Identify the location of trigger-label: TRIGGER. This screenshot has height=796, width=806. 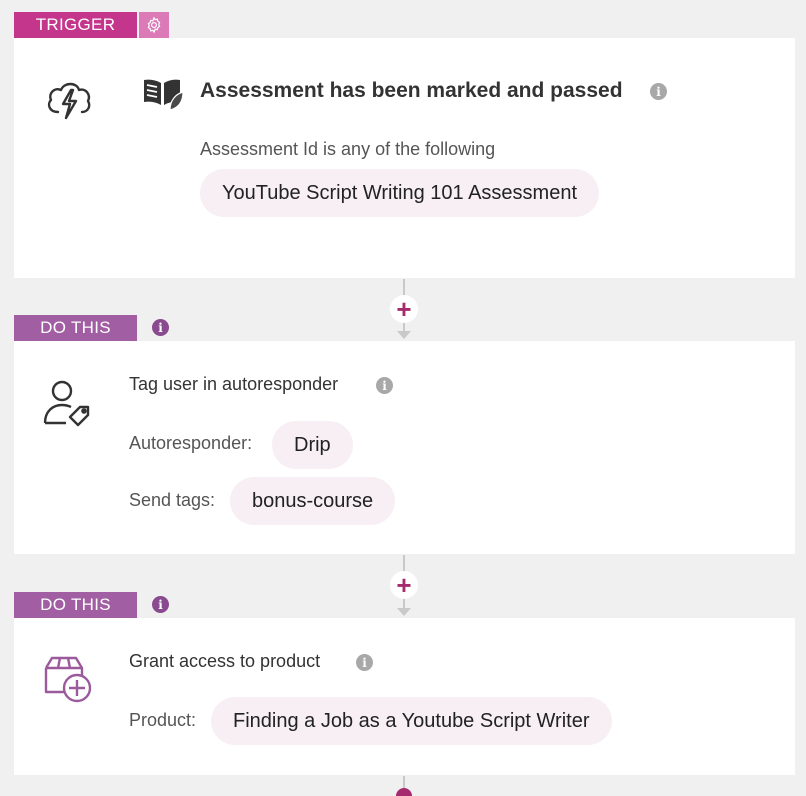
(75, 25).